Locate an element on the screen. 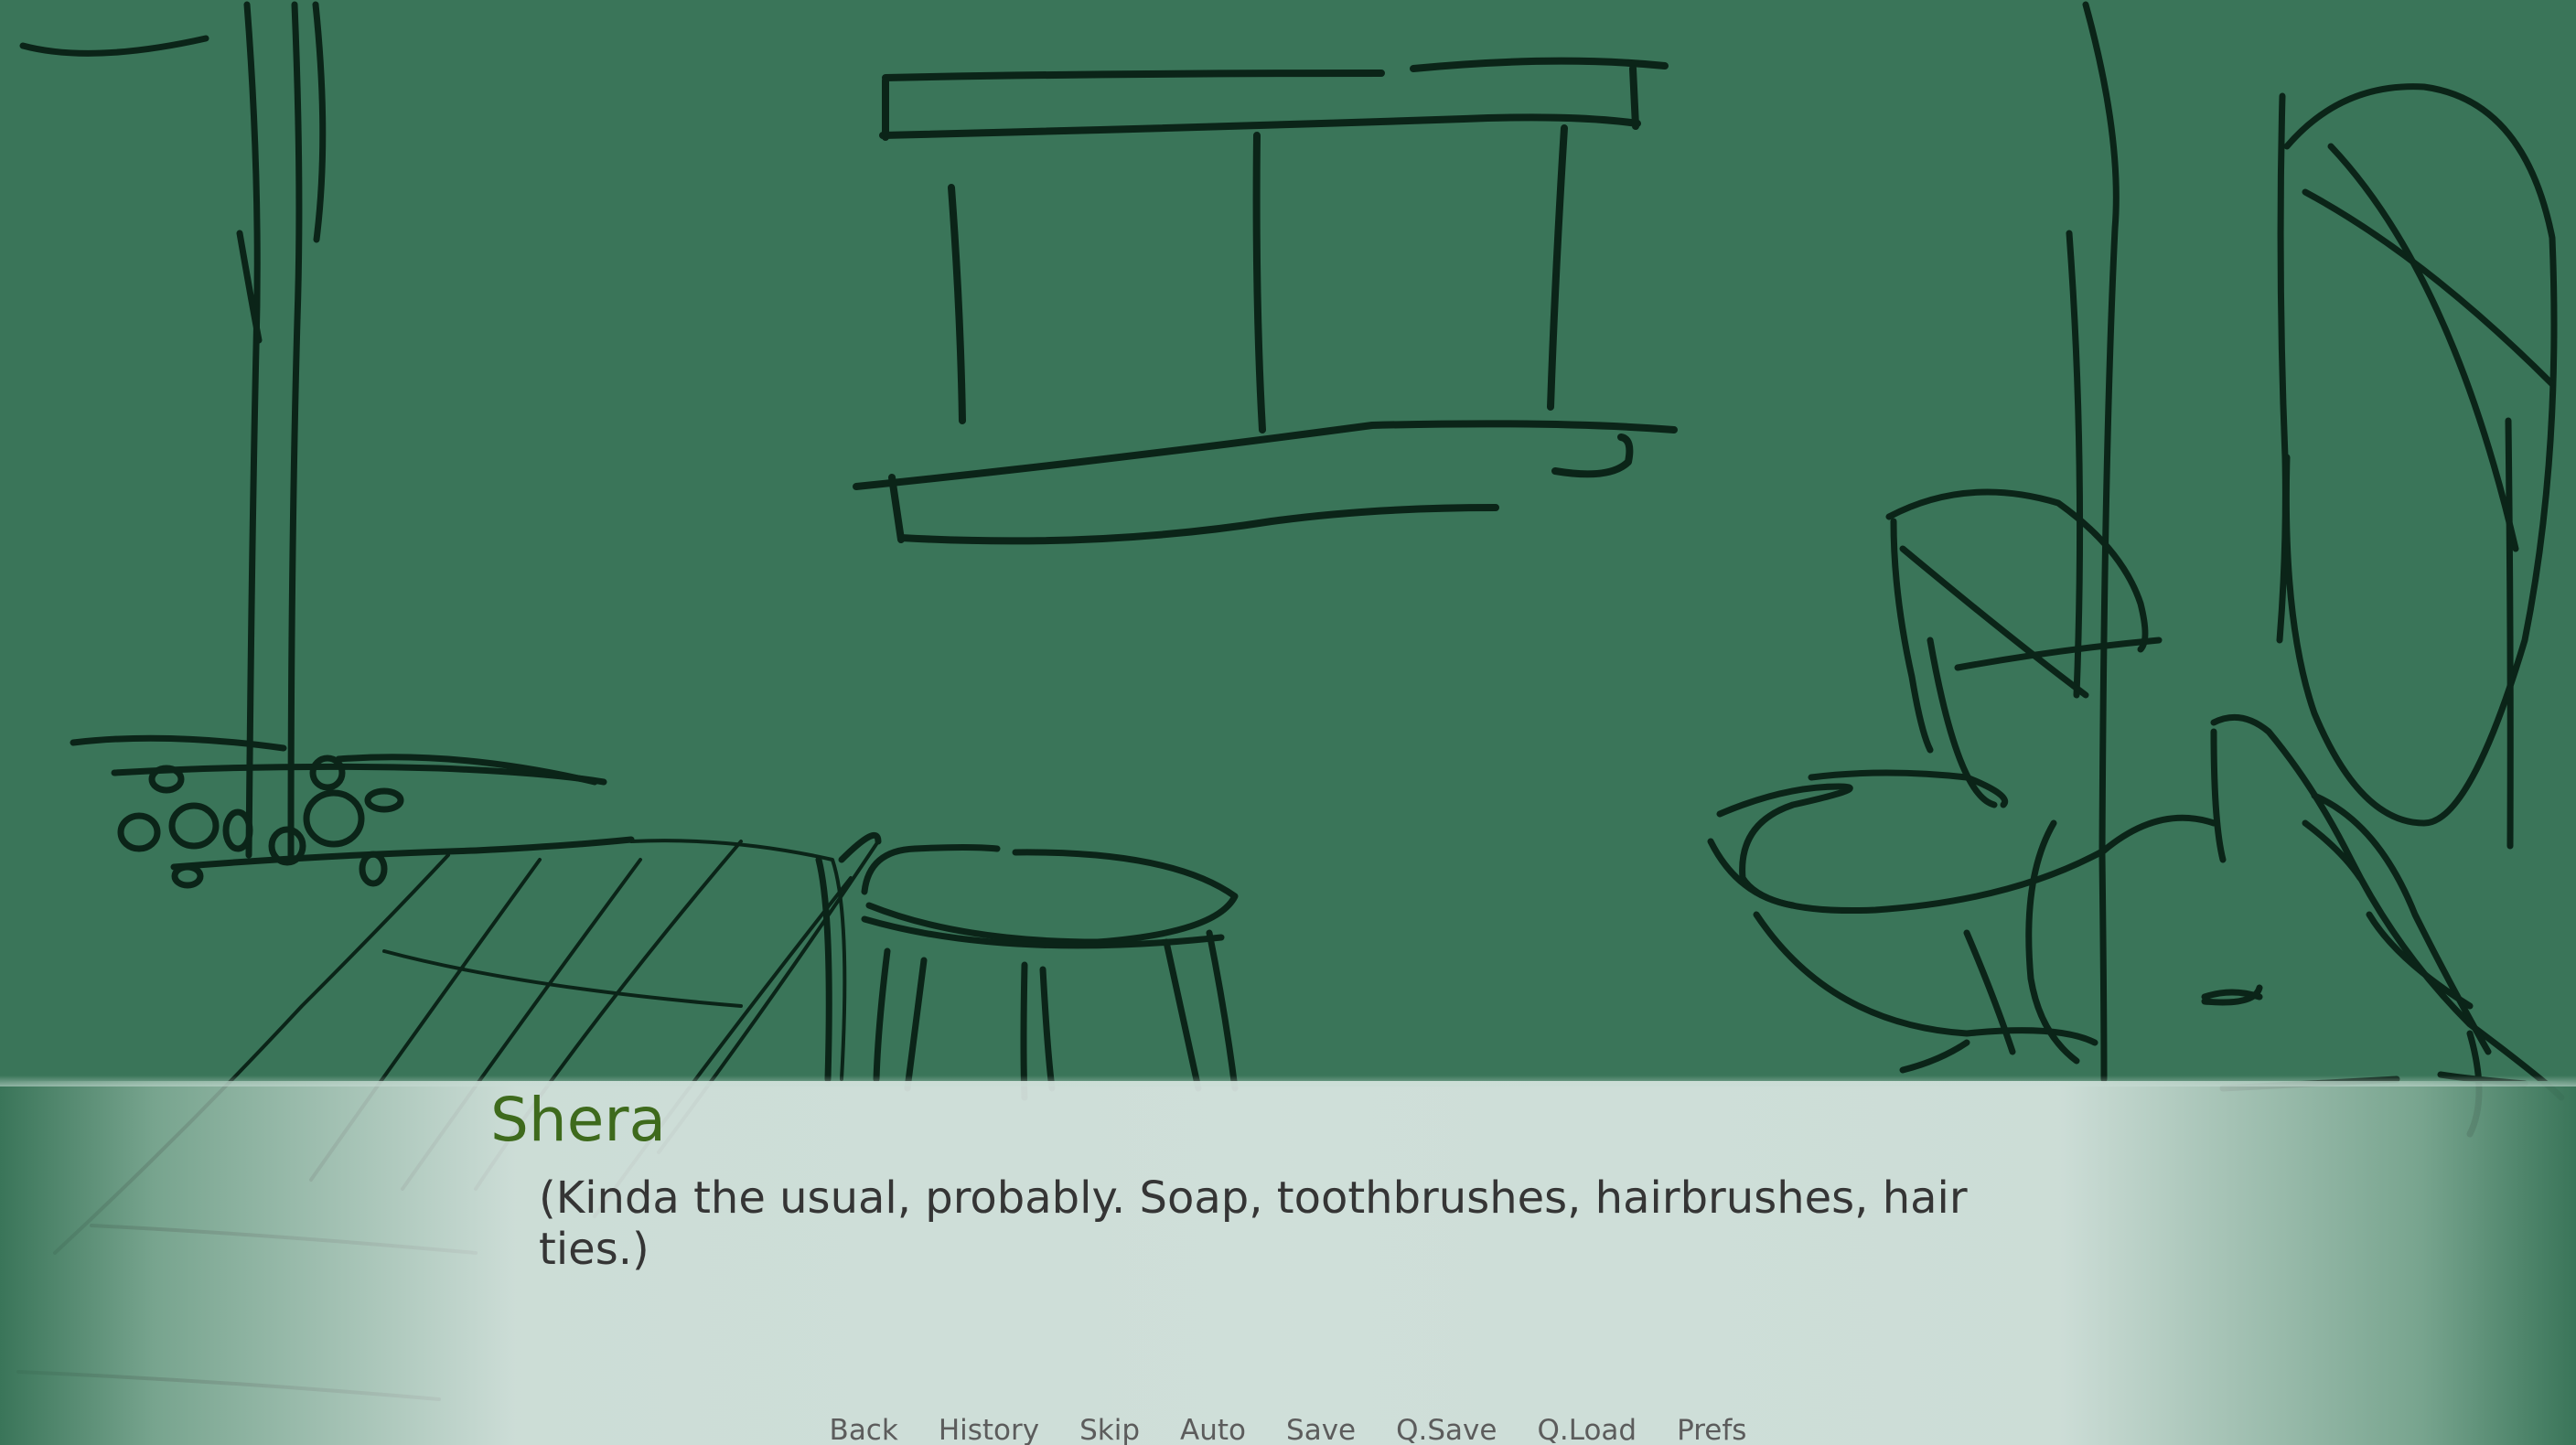  back-button: Back is located at coordinates (864, 1429).